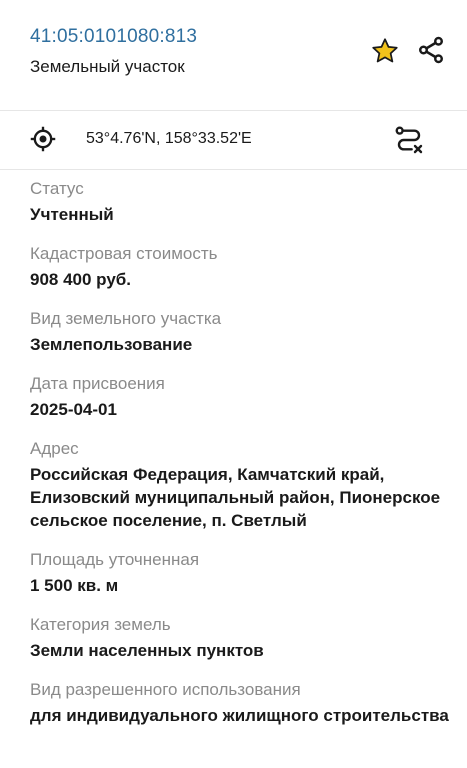  I want to click on property-value: 908 400 руб., so click(81, 279).